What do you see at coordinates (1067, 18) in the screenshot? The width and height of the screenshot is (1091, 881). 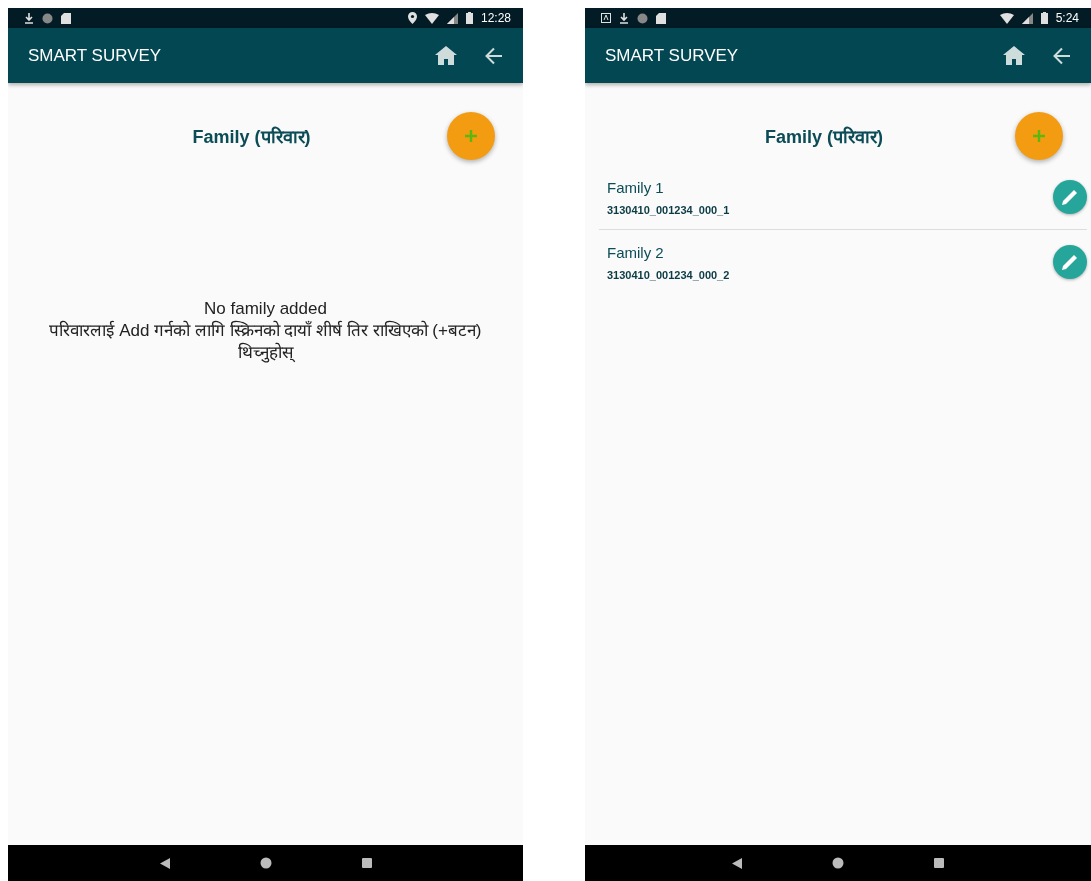 I see `status-time: 5:24` at bounding box center [1067, 18].